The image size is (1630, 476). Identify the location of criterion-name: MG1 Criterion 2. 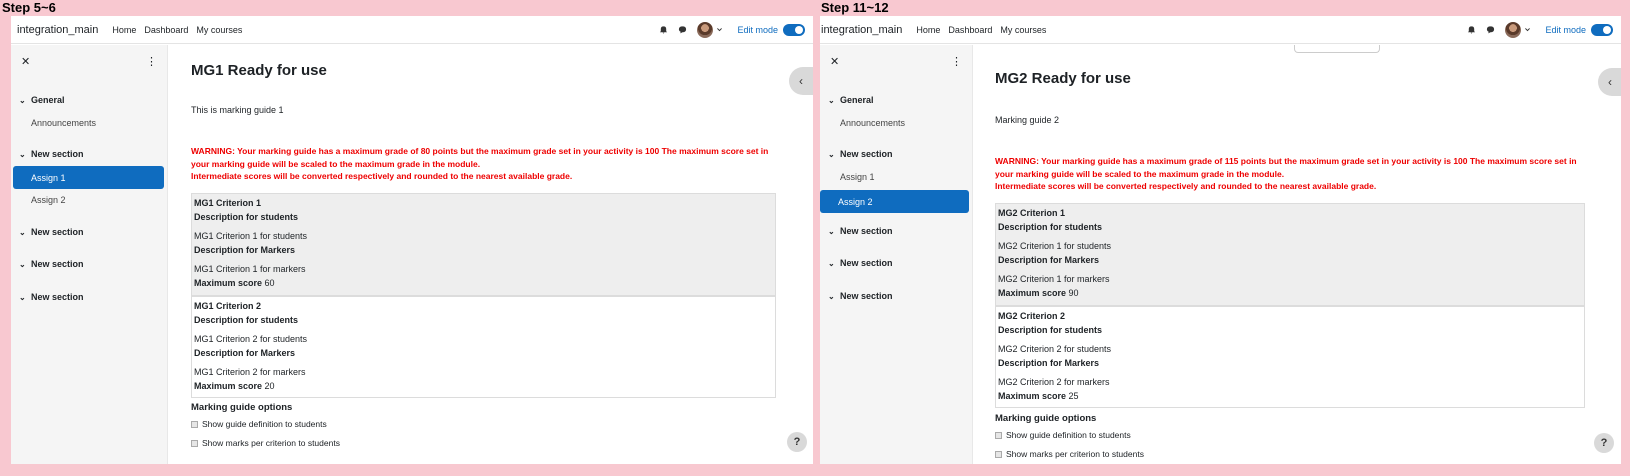
(228, 306).